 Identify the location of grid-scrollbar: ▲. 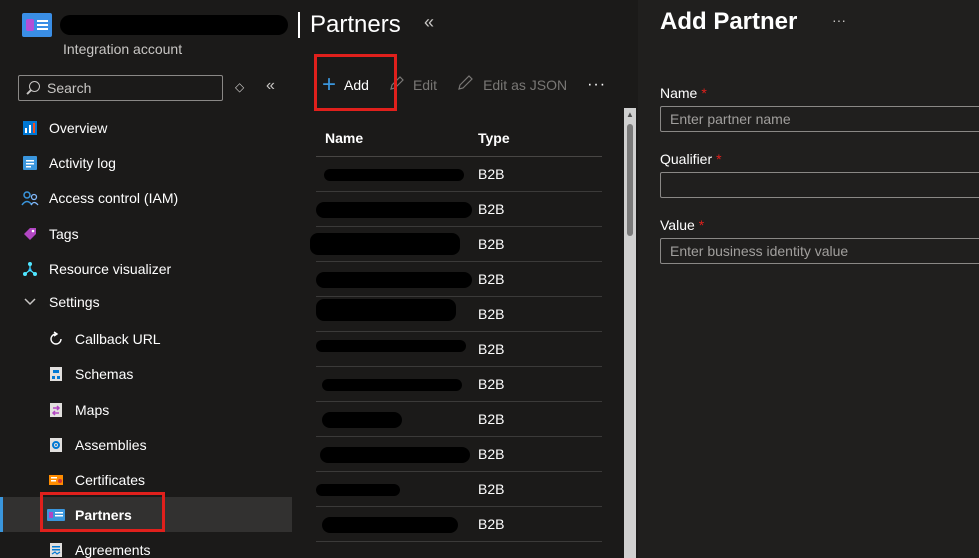
(630, 333).